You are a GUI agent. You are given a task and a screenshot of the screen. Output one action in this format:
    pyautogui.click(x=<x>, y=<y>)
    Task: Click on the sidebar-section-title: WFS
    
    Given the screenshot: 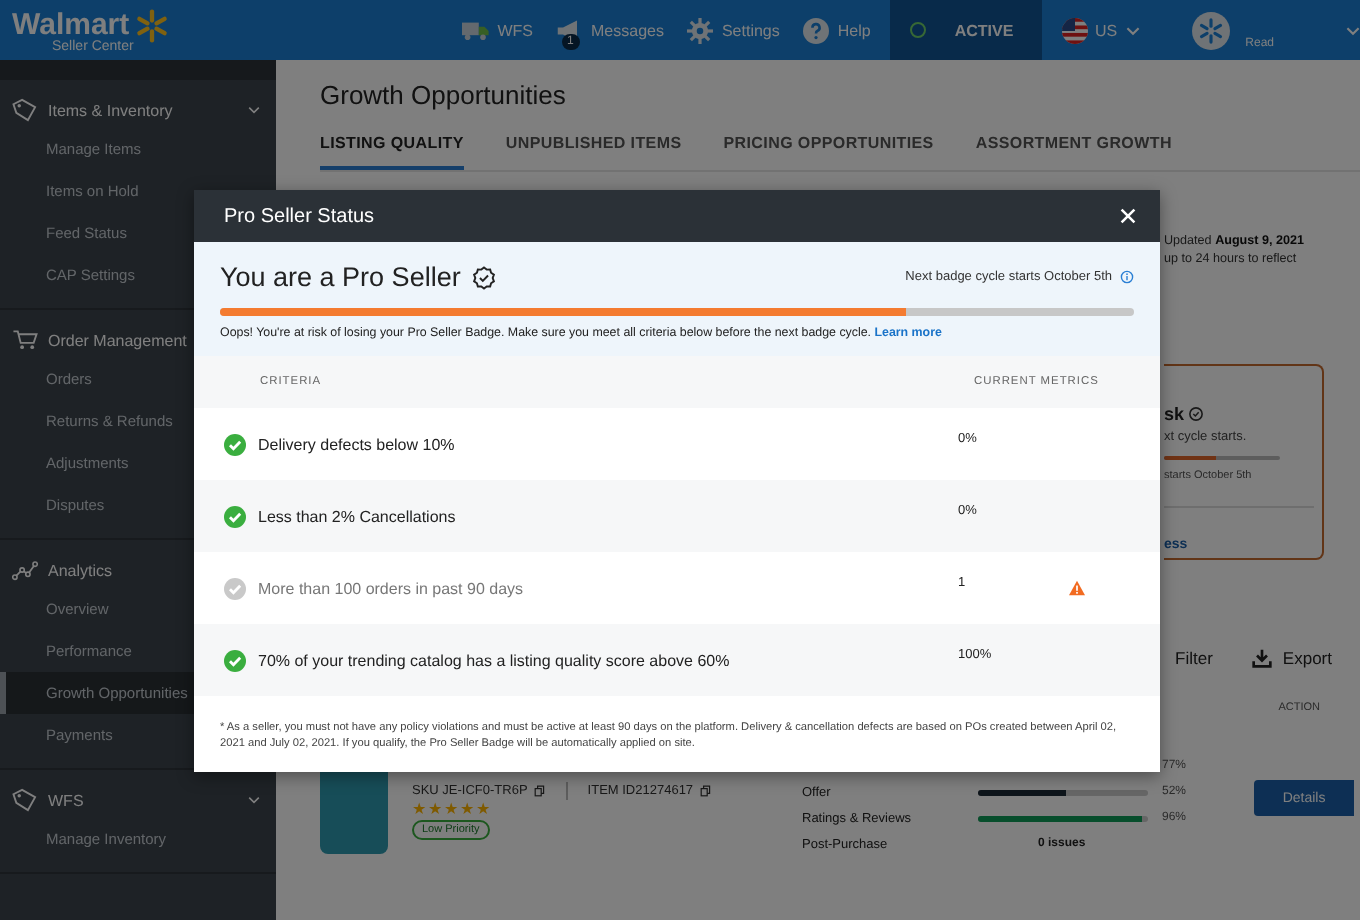 What is the action you would take?
    pyautogui.click(x=66, y=800)
    